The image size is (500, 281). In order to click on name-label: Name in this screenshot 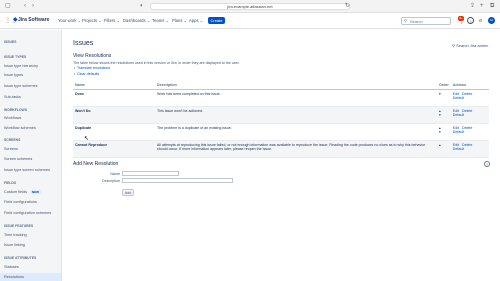, I will do `click(115, 174)`.